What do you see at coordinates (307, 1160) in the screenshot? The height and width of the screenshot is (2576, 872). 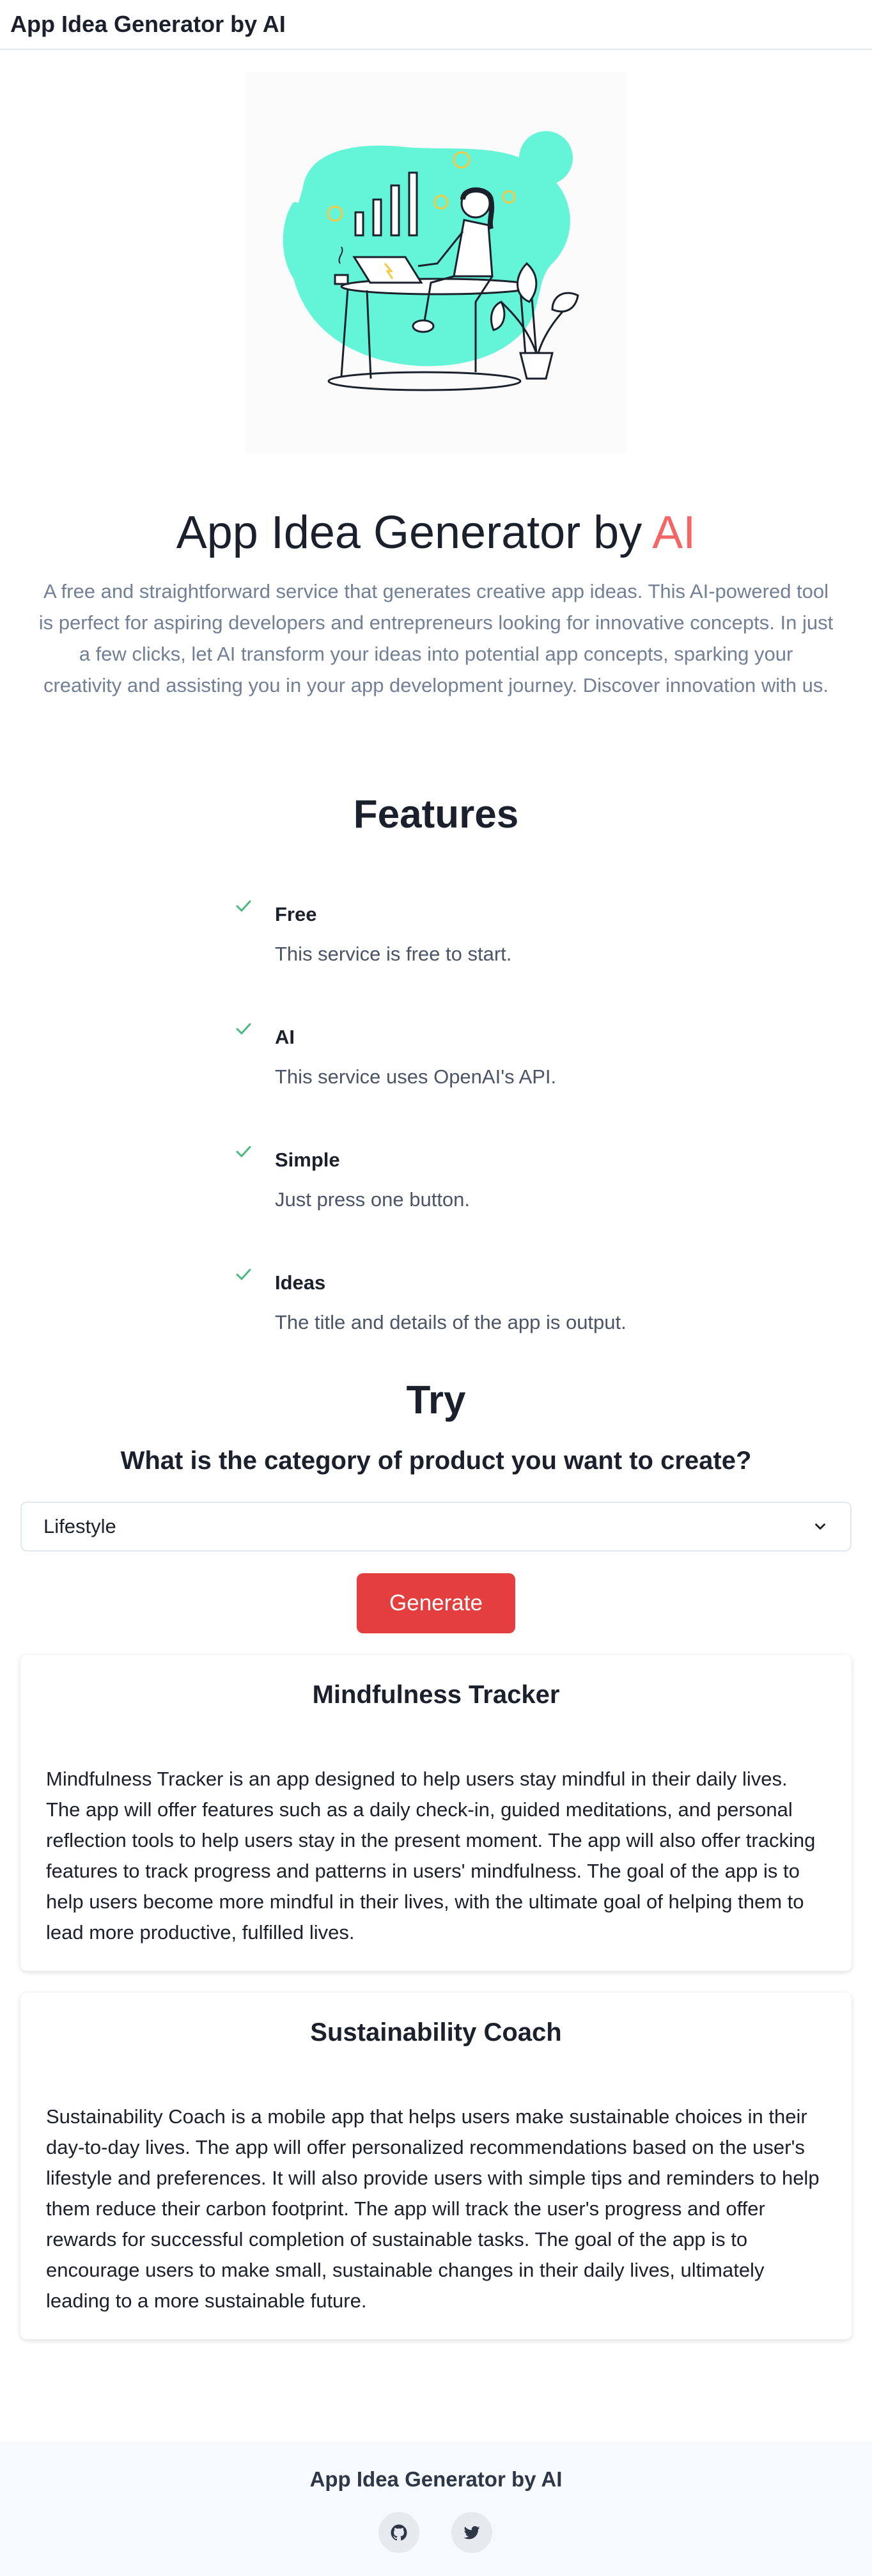 I see `feature-title: Simple` at bounding box center [307, 1160].